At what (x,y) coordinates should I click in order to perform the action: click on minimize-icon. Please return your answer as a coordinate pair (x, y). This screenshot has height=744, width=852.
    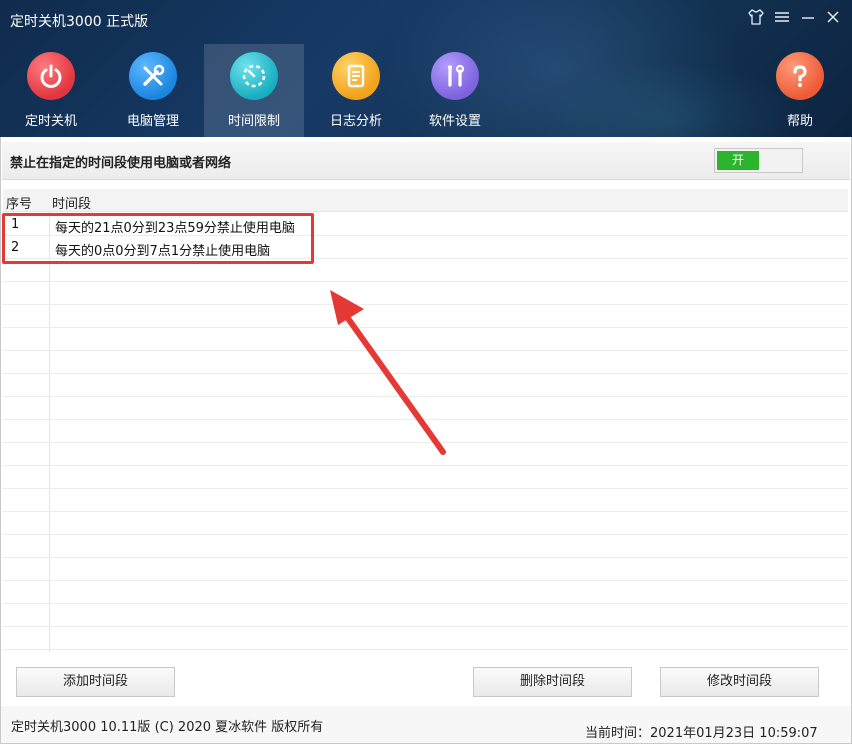
    Looking at the image, I should click on (808, 20).